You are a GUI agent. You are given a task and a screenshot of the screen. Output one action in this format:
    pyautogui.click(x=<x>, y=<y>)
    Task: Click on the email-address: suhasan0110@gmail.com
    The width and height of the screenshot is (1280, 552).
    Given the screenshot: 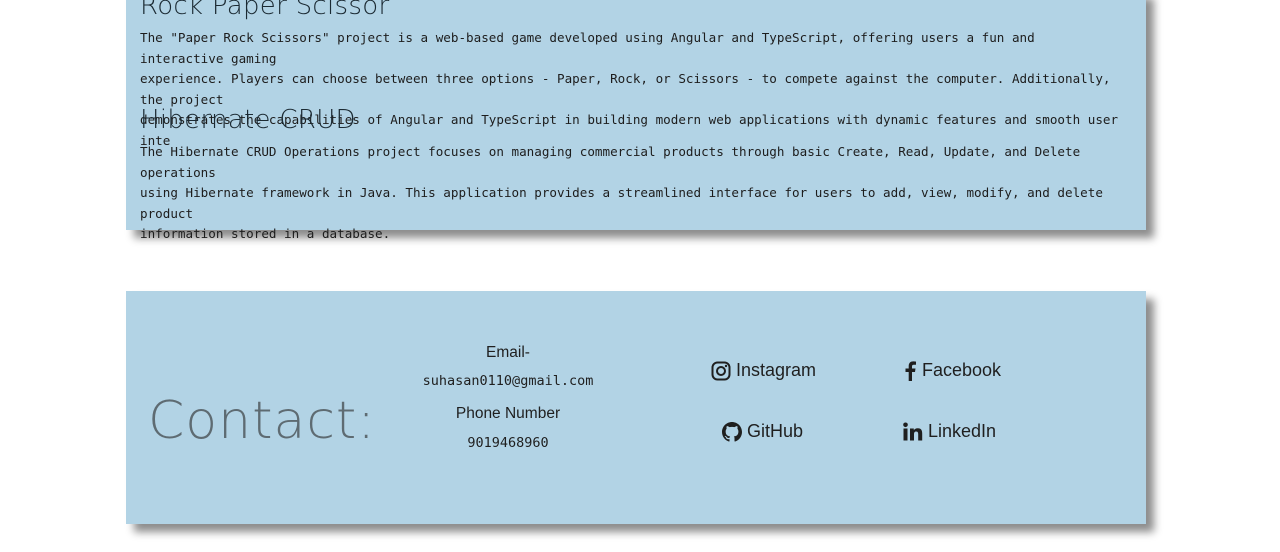 What is the action you would take?
    pyautogui.click(x=508, y=381)
    